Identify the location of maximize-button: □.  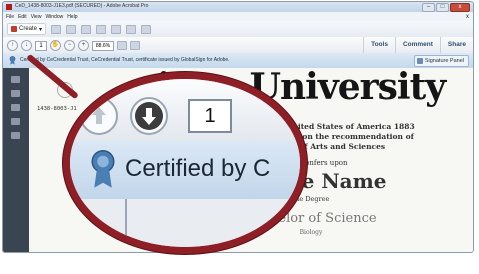
(442, 7).